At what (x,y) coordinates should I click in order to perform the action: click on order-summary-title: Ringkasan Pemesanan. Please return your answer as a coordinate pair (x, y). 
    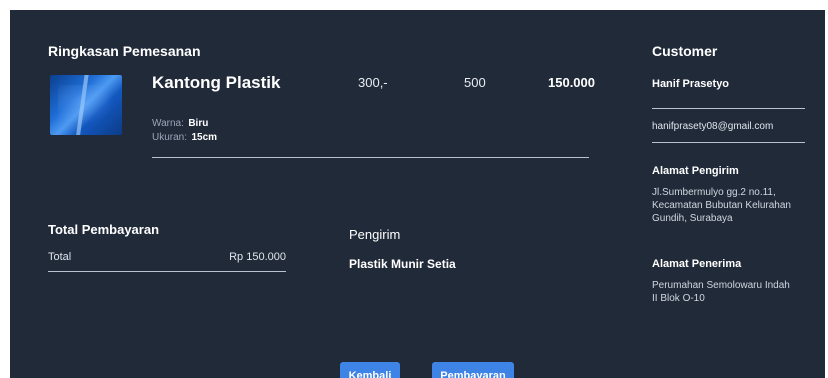
    Looking at the image, I should click on (124, 51).